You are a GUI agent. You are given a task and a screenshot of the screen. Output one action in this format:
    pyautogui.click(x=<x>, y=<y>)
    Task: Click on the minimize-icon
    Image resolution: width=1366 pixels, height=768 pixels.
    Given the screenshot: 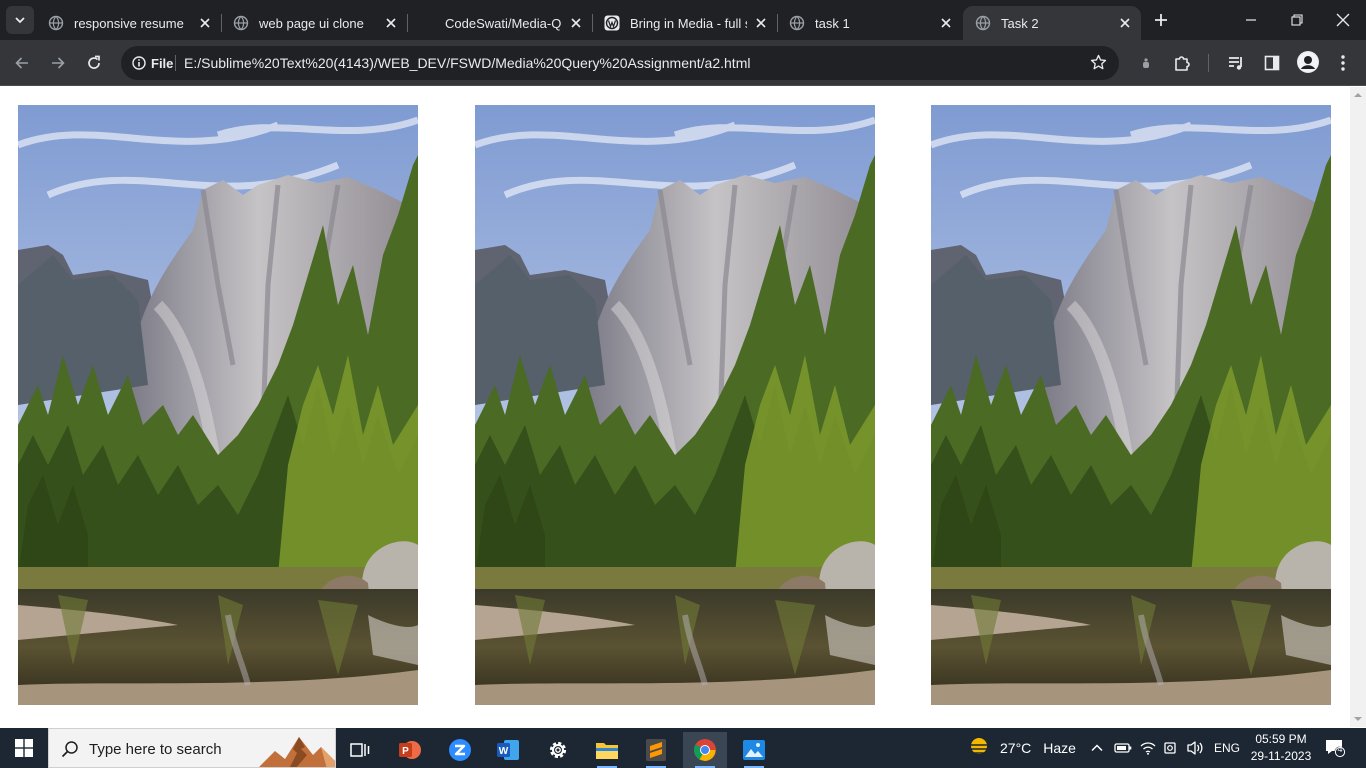 What is the action you would take?
    pyautogui.click(x=1251, y=20)
    